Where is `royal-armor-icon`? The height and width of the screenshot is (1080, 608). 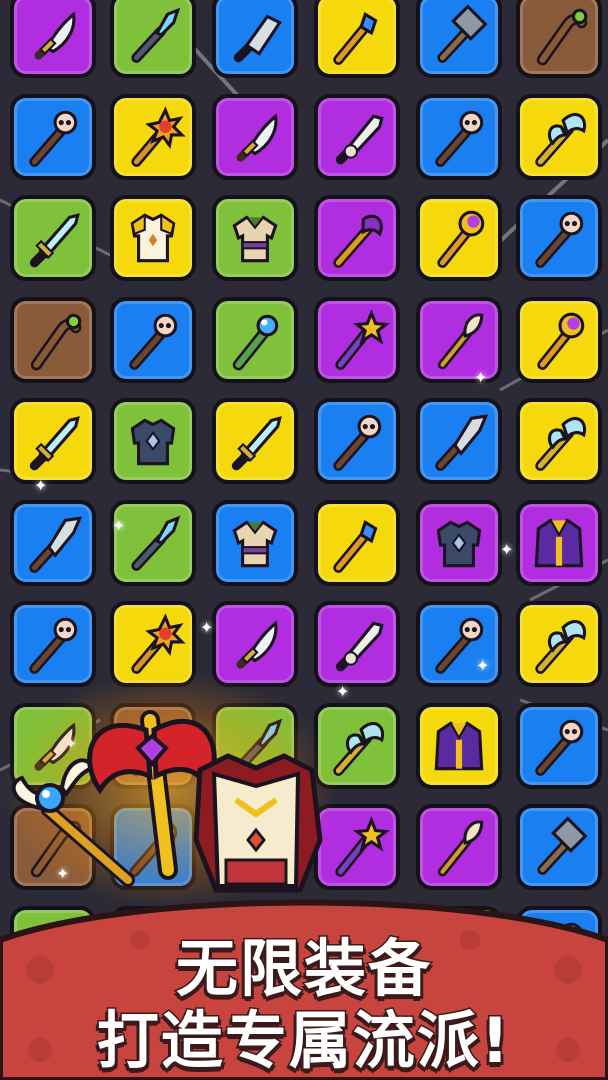
royal-armor-icon is located at coordinates (258, 823).